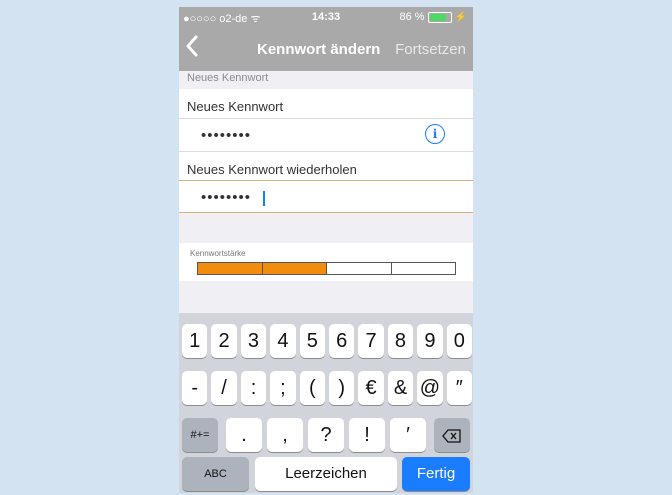 This screenshot has width=672, height=495. I want to click on key-symbol: ;, so click(283, 388).